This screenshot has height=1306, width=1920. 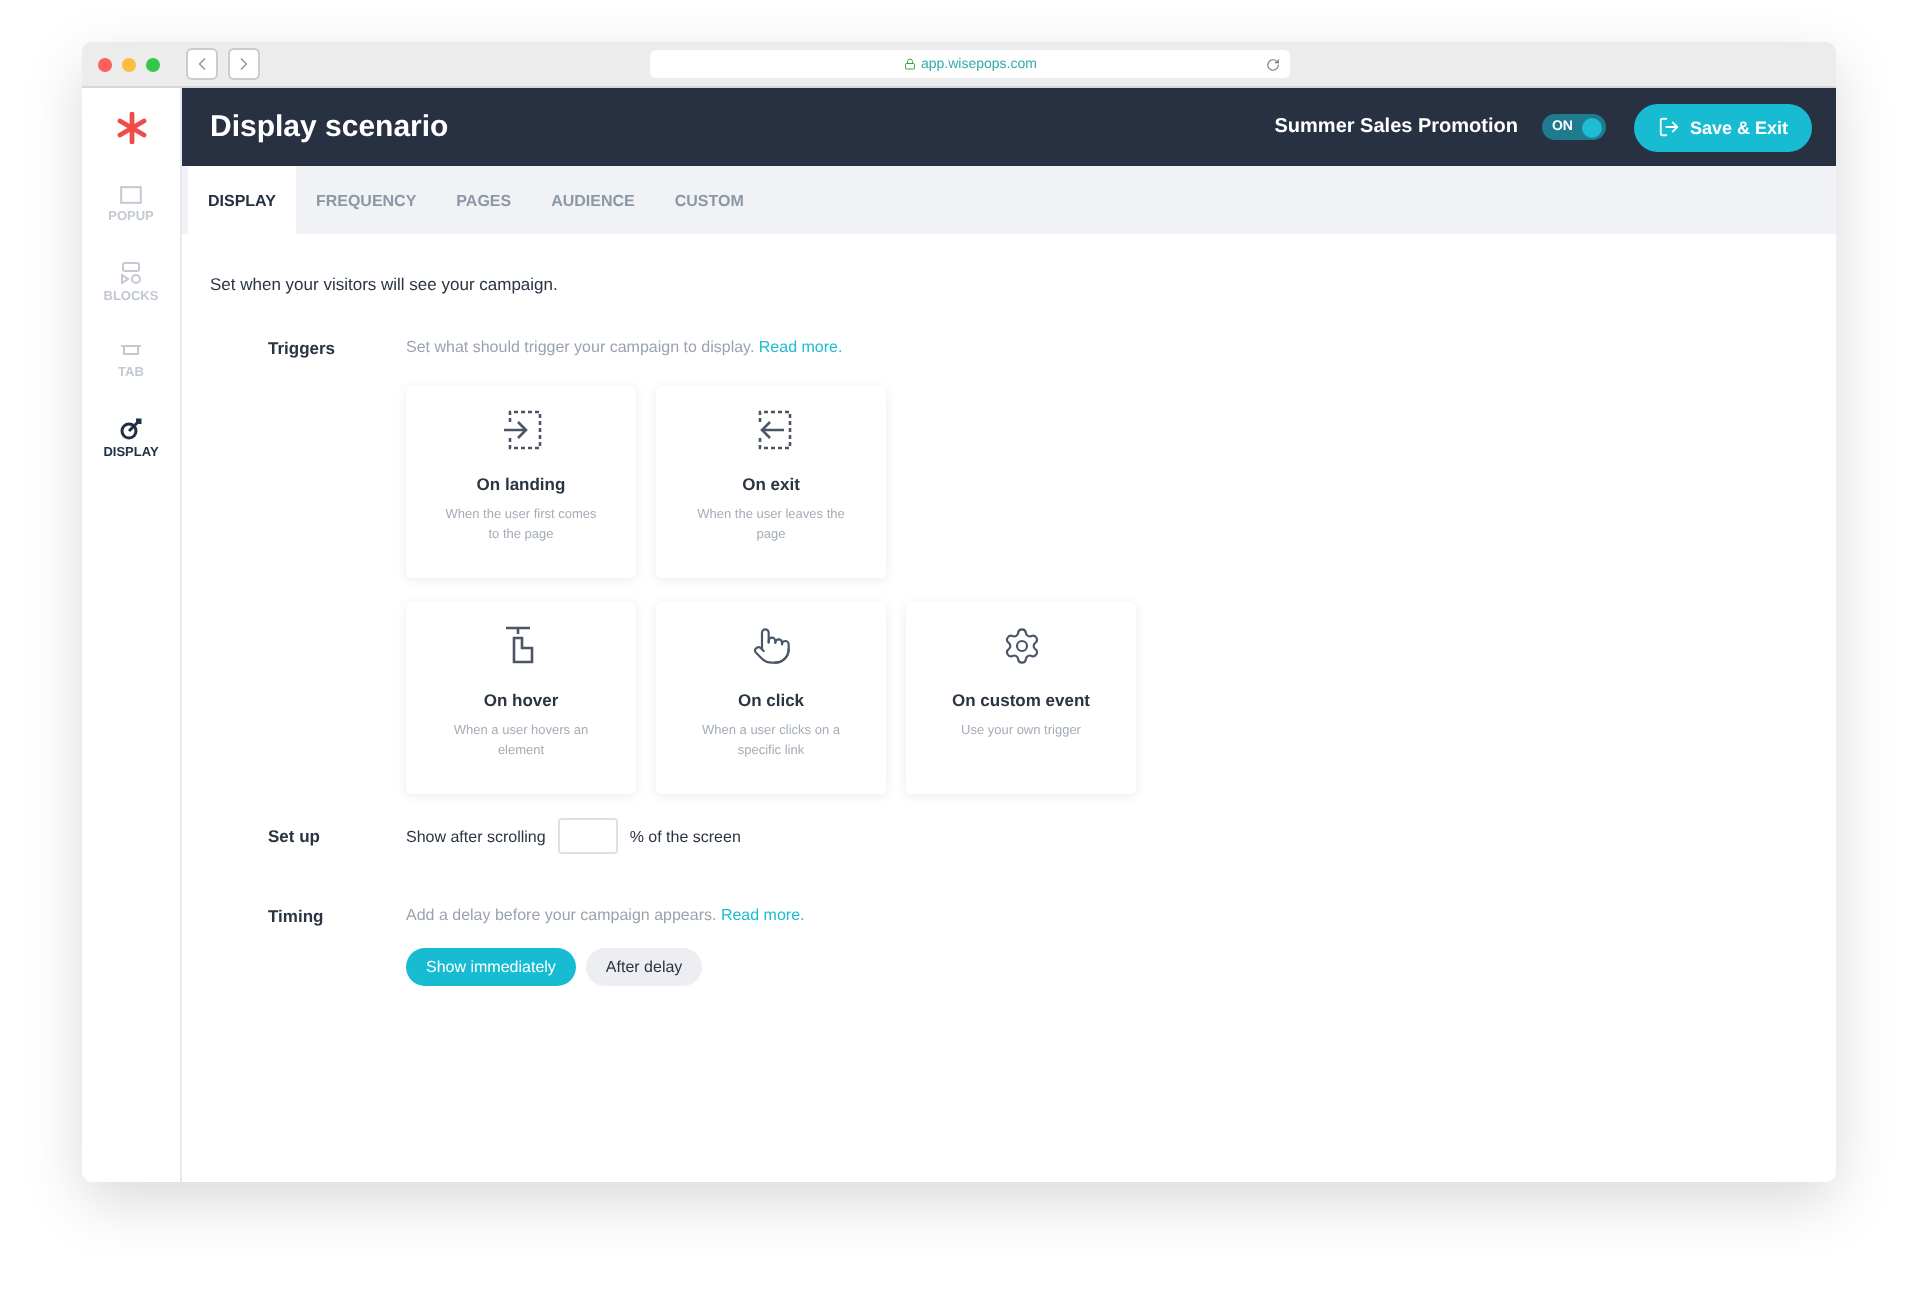 What do you see at coordinates (1722, 127) in the screenshot?
I see `save-exit-button: Save & Exit` at bounding box center [1722, 127].